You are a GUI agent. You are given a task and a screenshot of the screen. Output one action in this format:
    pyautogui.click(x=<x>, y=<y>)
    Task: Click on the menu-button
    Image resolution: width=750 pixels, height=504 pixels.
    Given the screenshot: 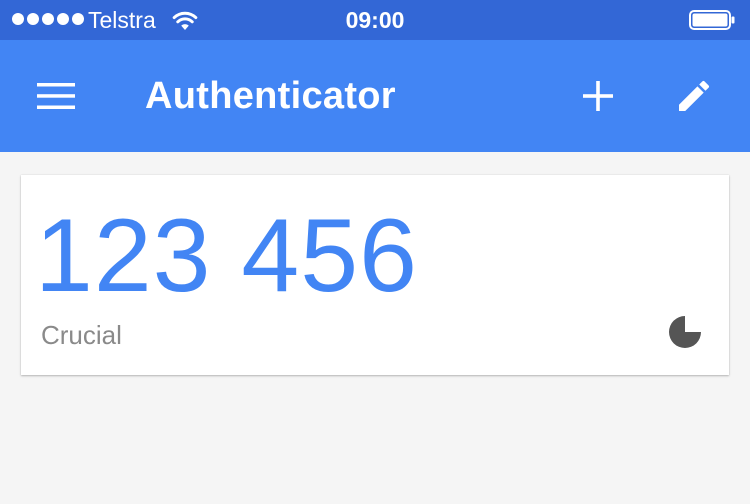 What is the action you would take?
    pyautogui.click(x=56, y=96)
    